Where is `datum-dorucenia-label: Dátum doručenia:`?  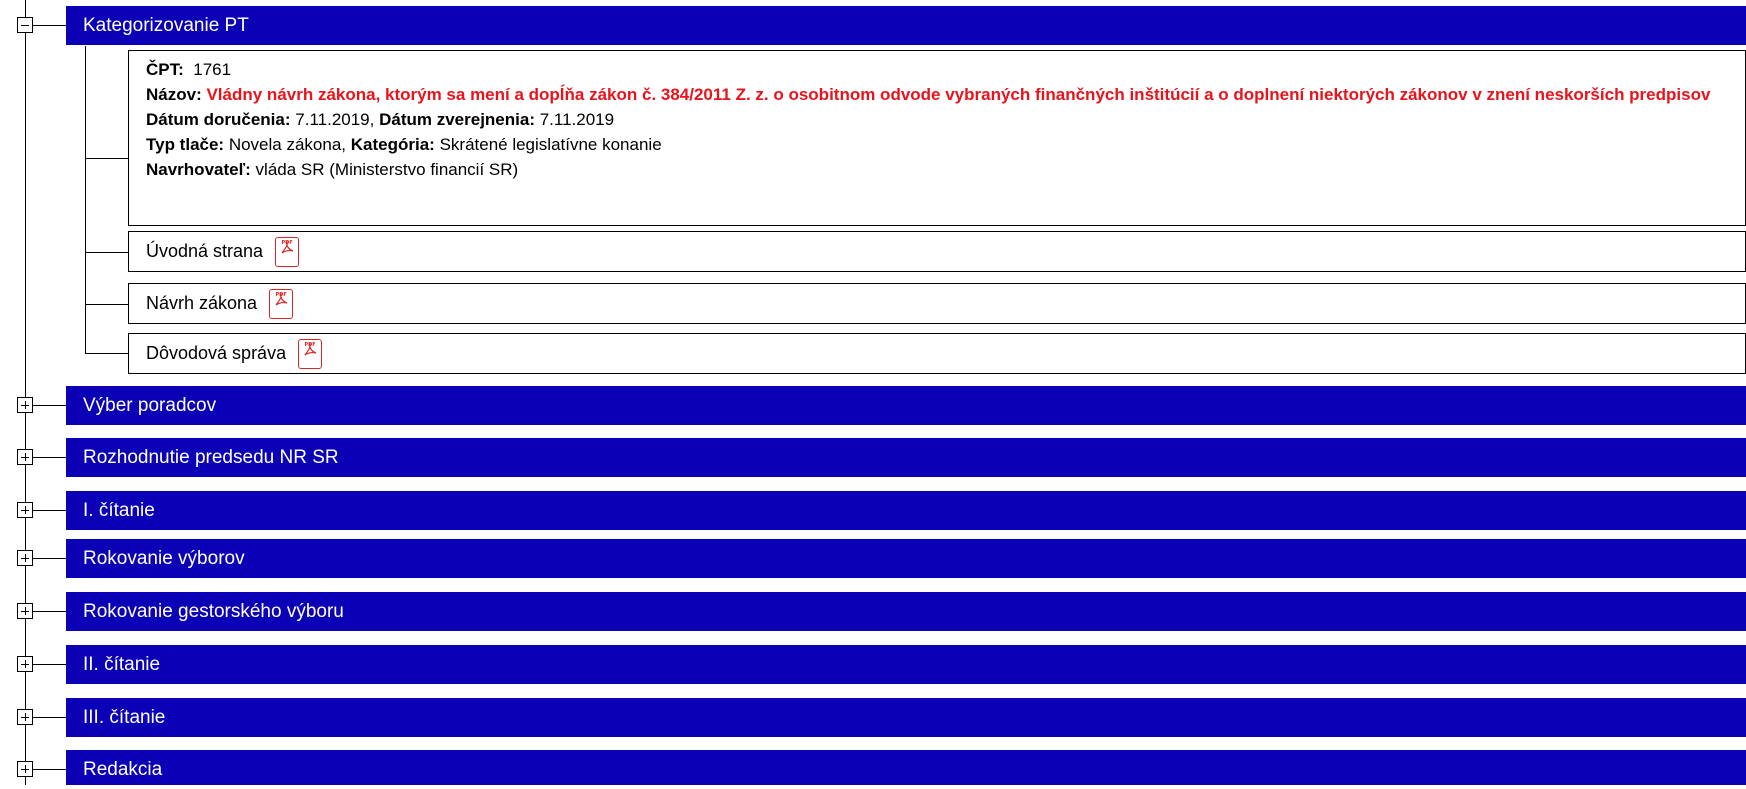 datum-dorucenia-label: Dátum doručenia: is located at coordinates (218, 119).